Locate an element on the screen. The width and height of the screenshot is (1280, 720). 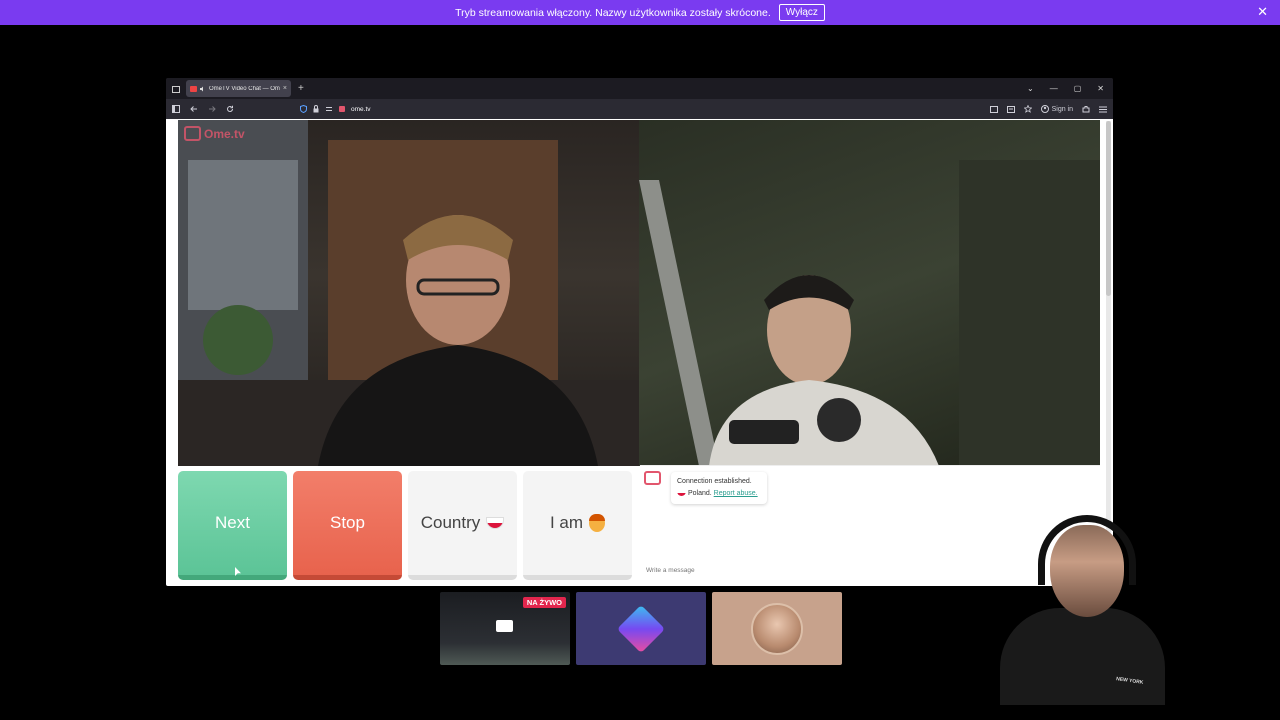
site-favicon-icon is located at coordinates (342, 109).